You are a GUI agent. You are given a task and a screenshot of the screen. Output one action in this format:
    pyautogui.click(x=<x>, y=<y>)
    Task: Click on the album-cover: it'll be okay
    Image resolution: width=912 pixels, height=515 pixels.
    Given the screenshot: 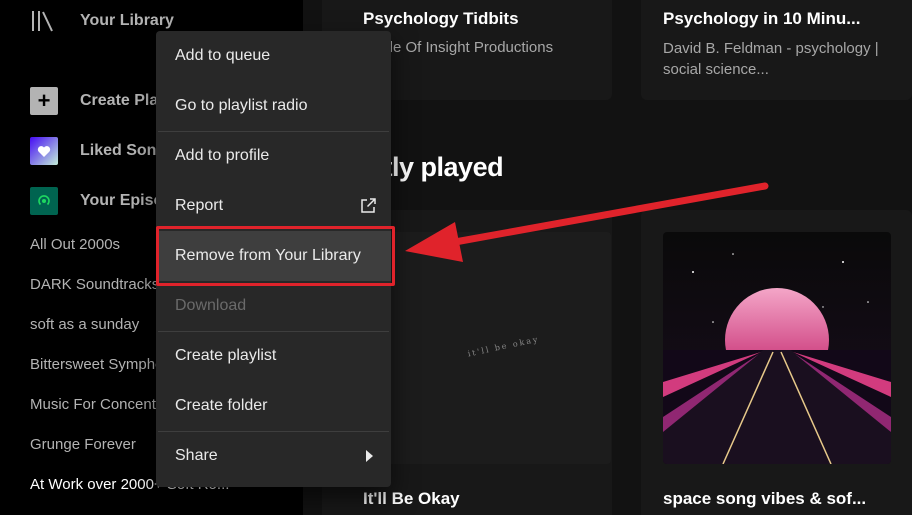 What is the action you would take?
    pyautogui.click(x=487, y=348)
    